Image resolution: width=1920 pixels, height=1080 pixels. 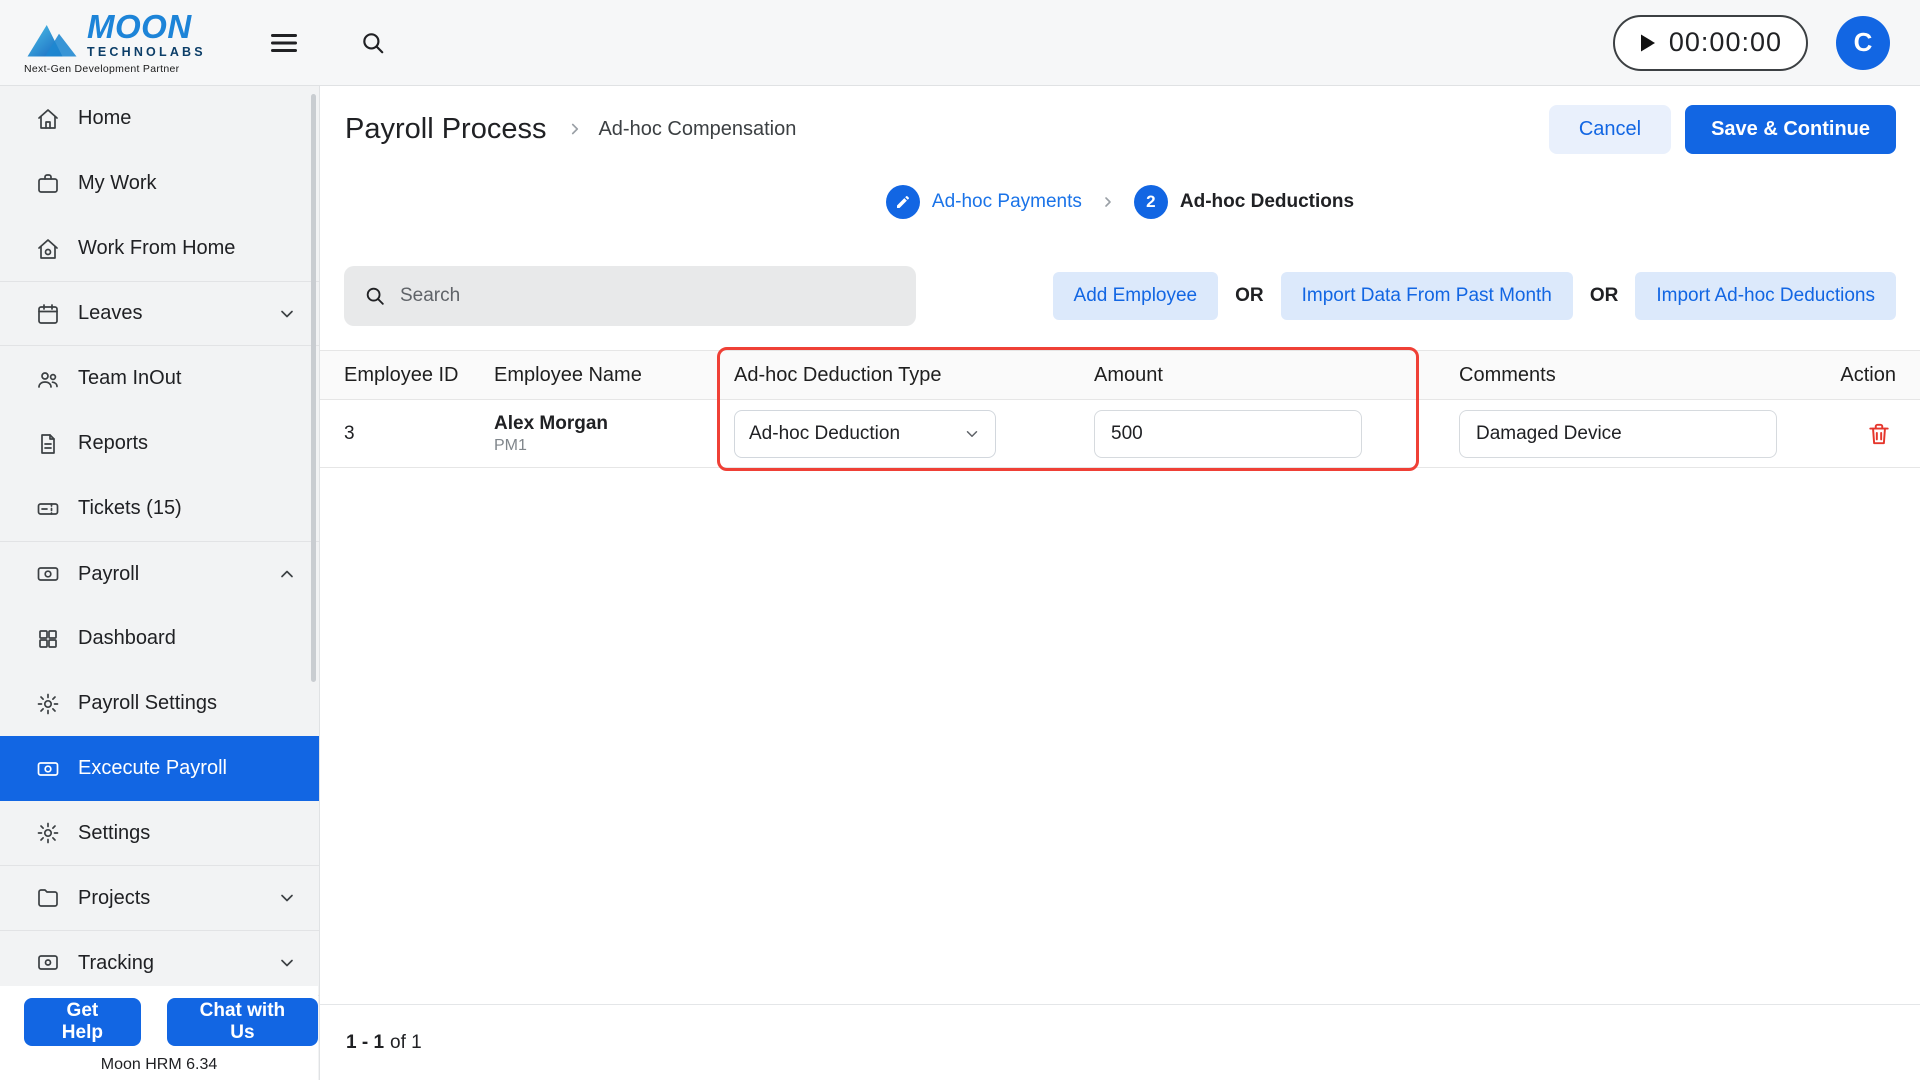 What do you see at coordinates (1150, 202) in the screenshot?
I see `step-number: 2` at bounding box center [1150, 202].